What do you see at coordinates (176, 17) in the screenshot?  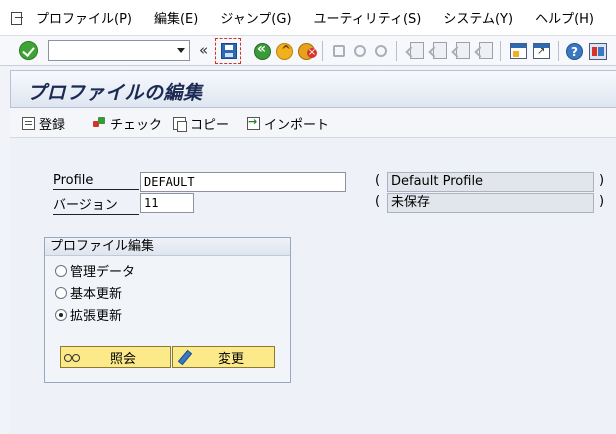 I see `menu-edit: 編集(E)` at bounding box center [176, 17].